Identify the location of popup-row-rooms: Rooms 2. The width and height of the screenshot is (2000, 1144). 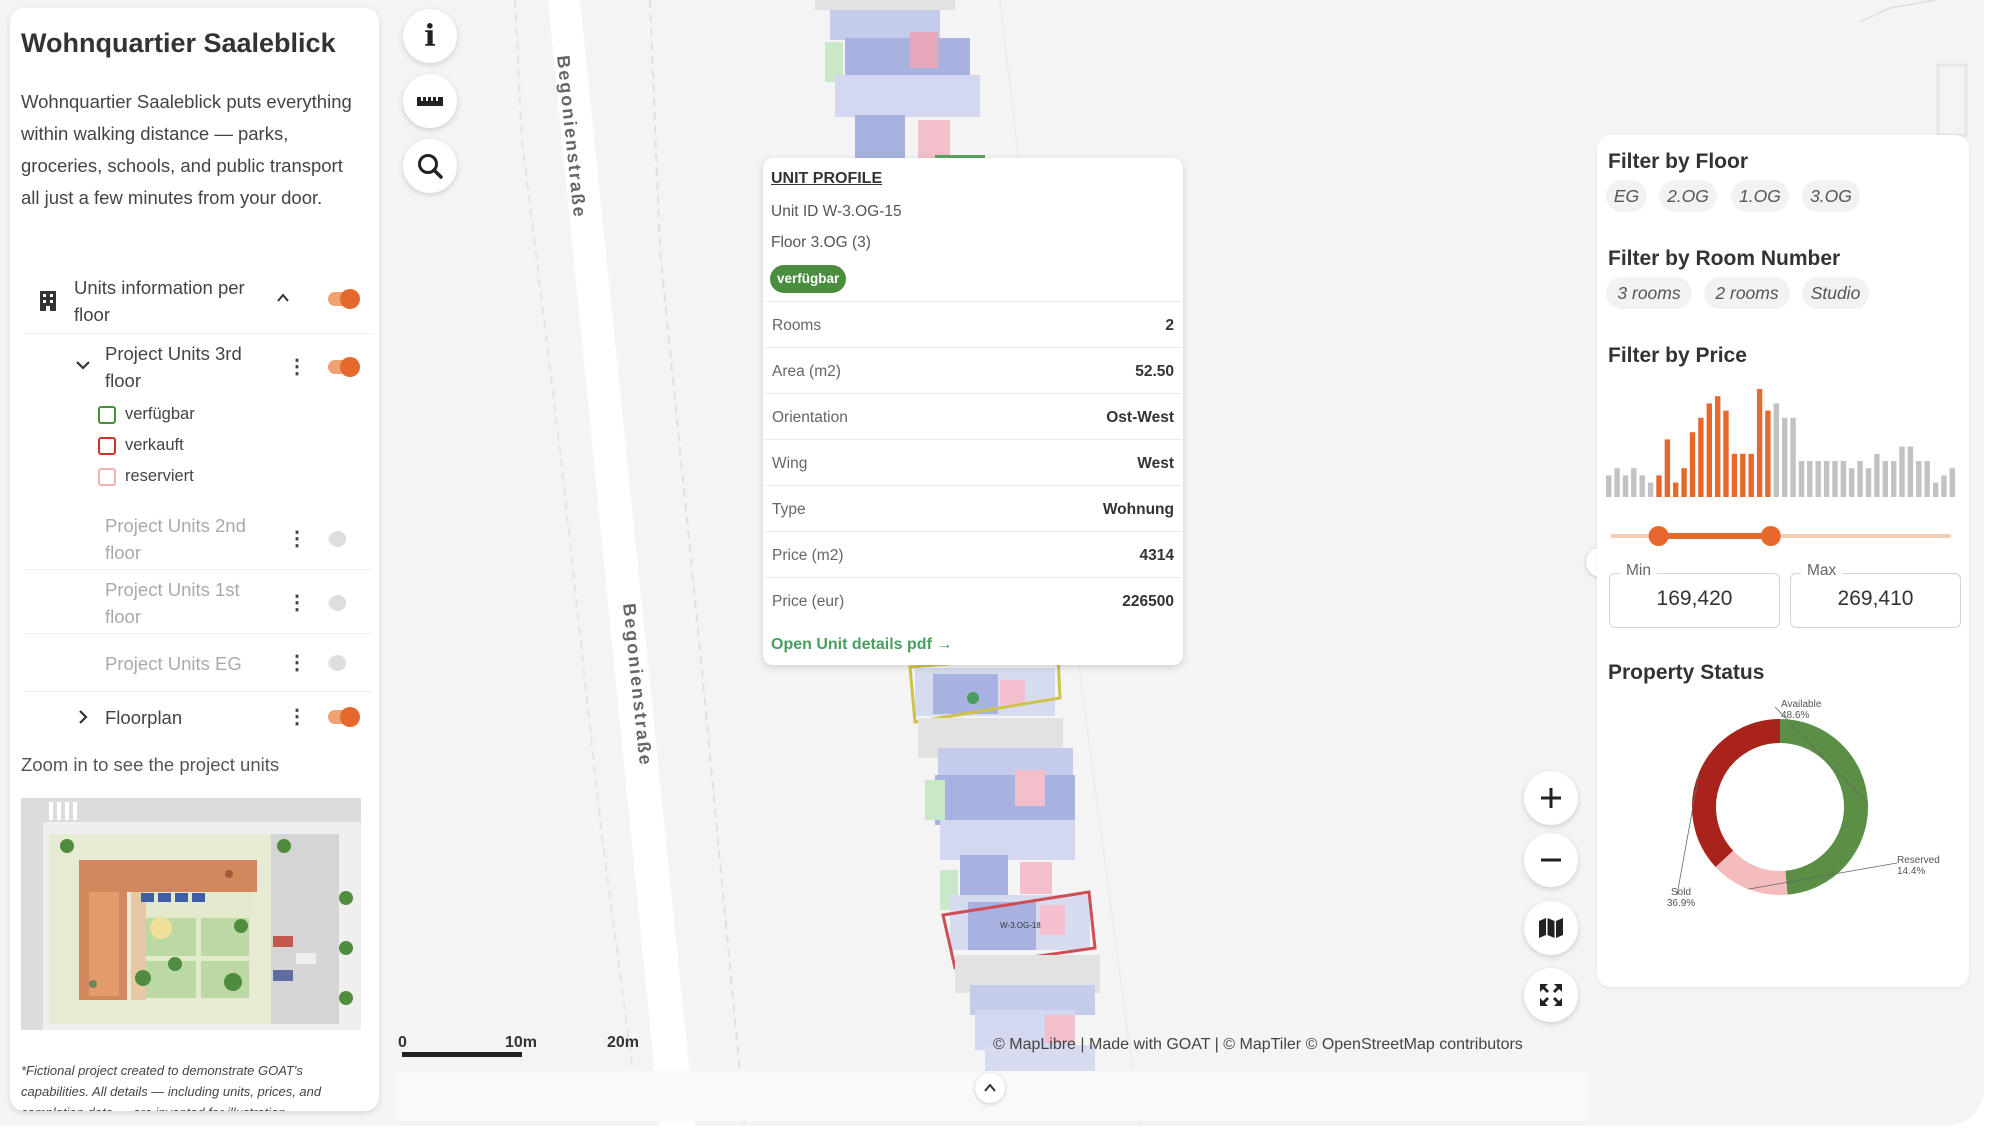
(973, 324).